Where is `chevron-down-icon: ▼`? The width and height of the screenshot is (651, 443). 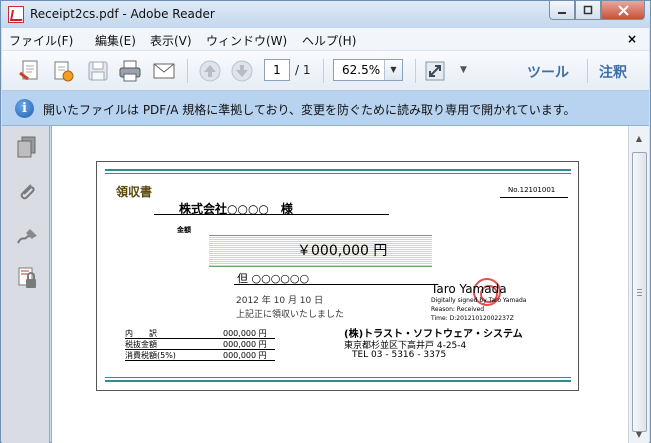
chevron-down-icon: ▼ is located at coordinates (393, 70).